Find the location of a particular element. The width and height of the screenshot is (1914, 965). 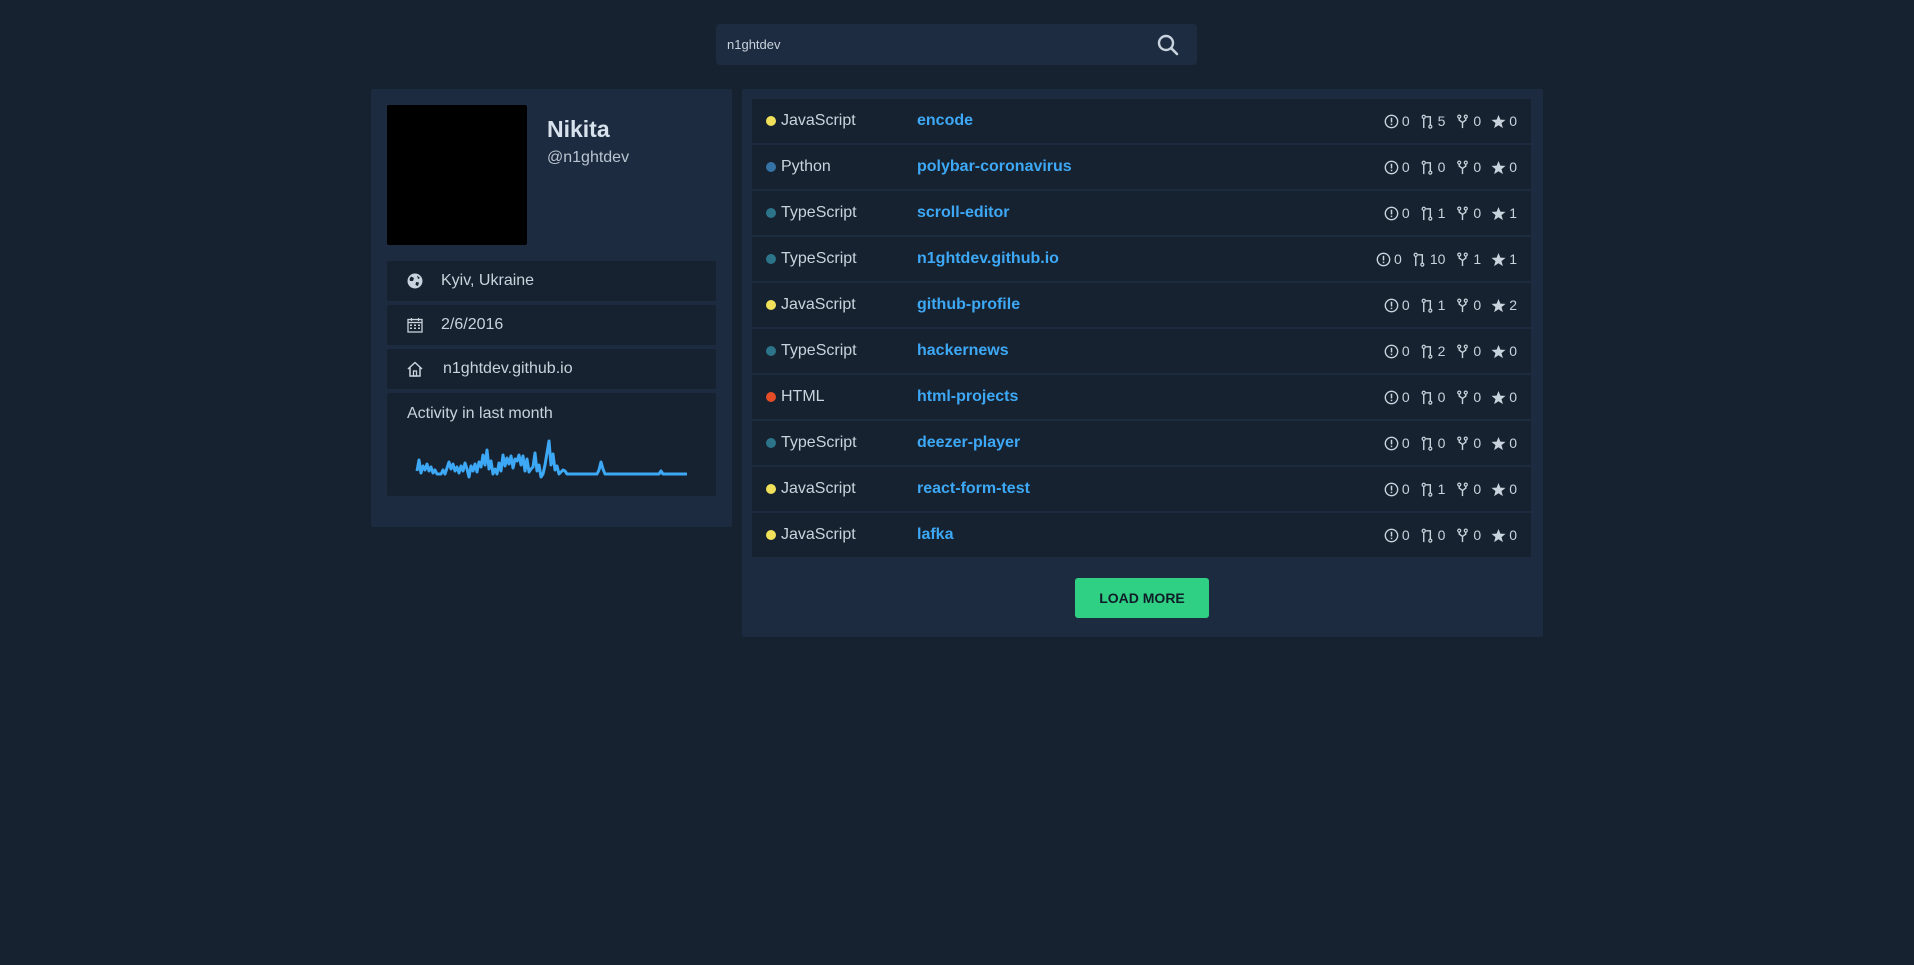

repo-name-link: deezer-player is located at coordinates (968, 443).